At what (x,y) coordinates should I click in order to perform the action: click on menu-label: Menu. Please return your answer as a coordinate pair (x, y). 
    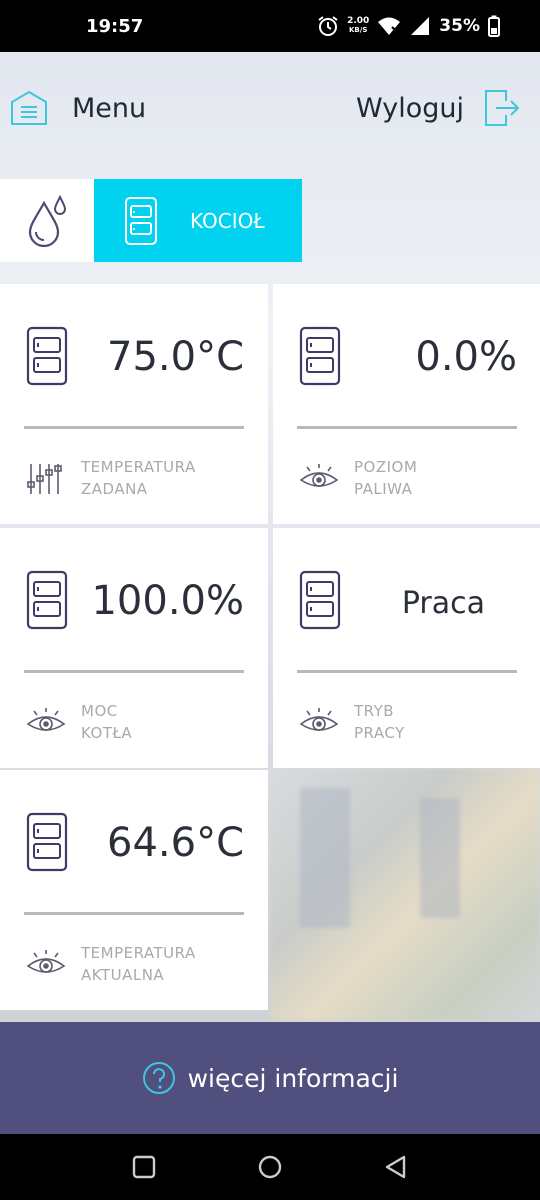
    Looking at the image, I should click on (109, 108).